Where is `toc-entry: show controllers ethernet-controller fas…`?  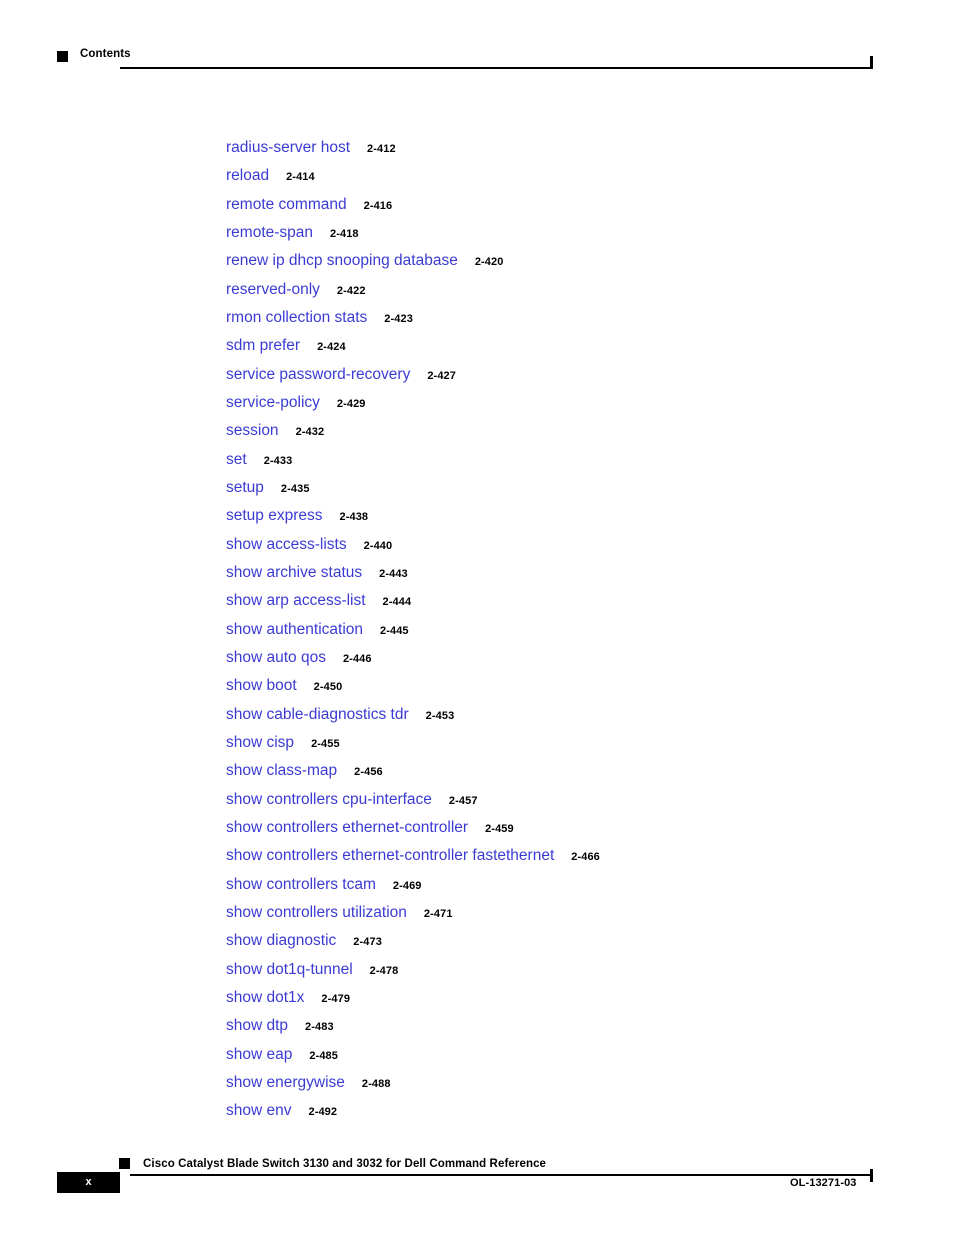 toc-entry: show controllers ethernet-controller fas… is located at coordinates (576, 856).